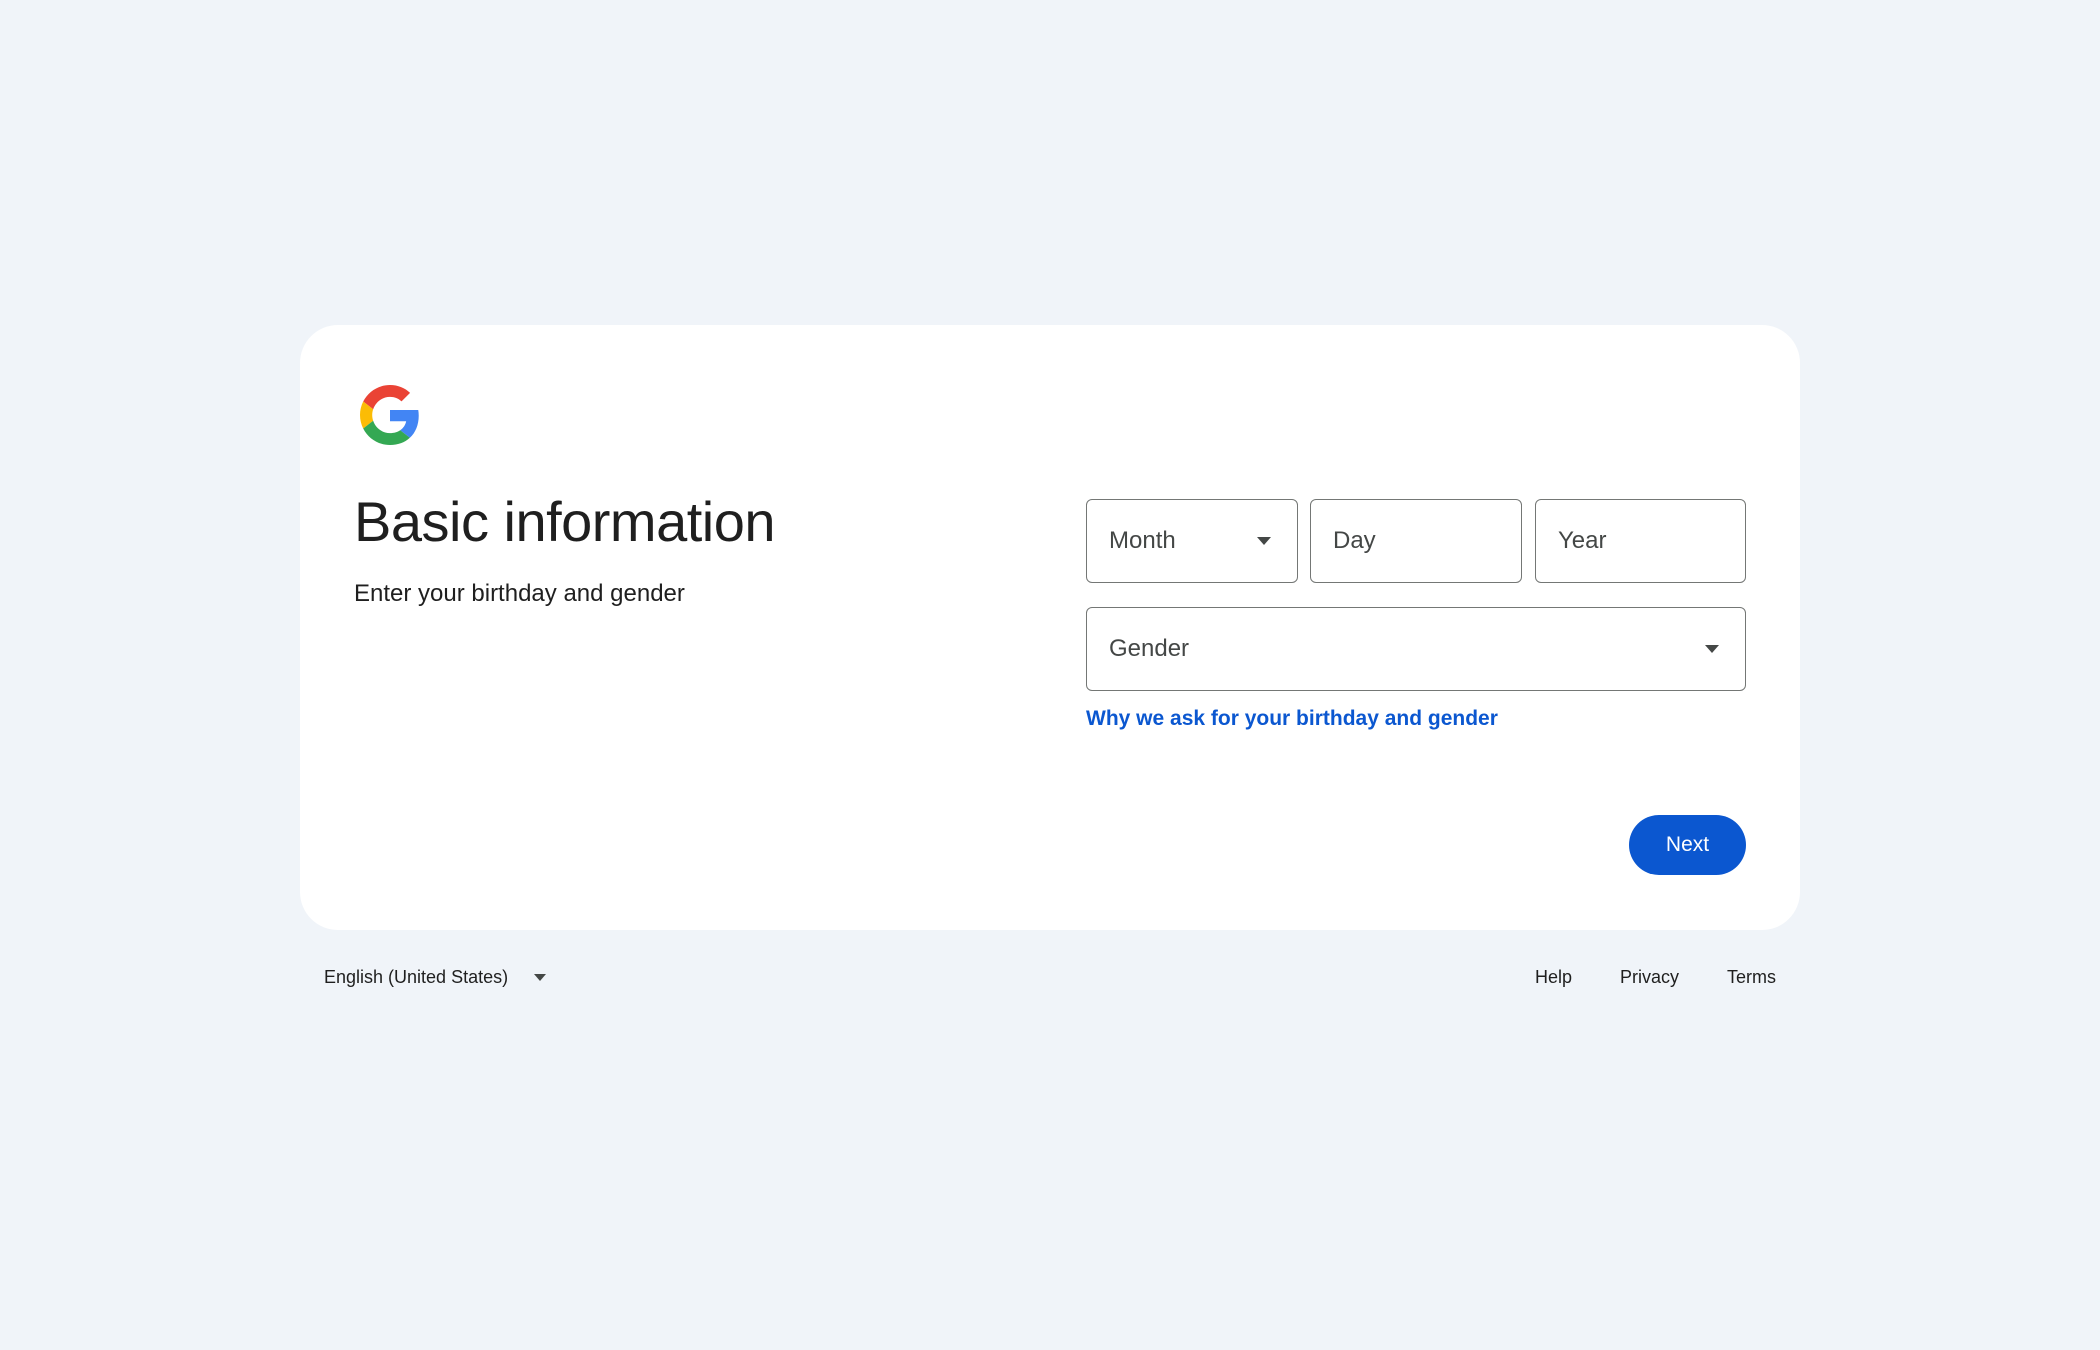 The height and width of the screenshot is (1350, 2100). What do you see at coordinates (1751, 977) in the screenshot?
I see `terms-link: Terms` at bounding box center [1751, 977].